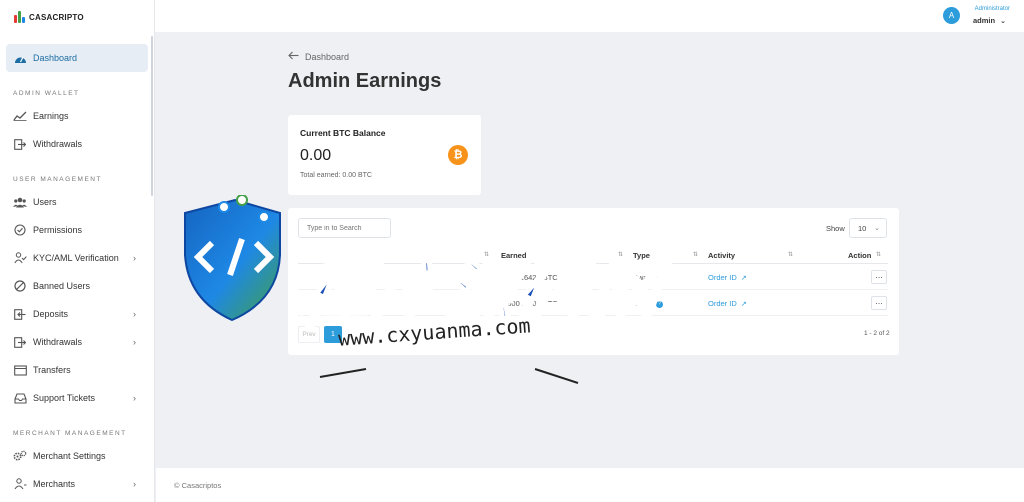 The image size is (1024, 502). I want to click on sidebar-item-label: Permissions, so click(58, 230).